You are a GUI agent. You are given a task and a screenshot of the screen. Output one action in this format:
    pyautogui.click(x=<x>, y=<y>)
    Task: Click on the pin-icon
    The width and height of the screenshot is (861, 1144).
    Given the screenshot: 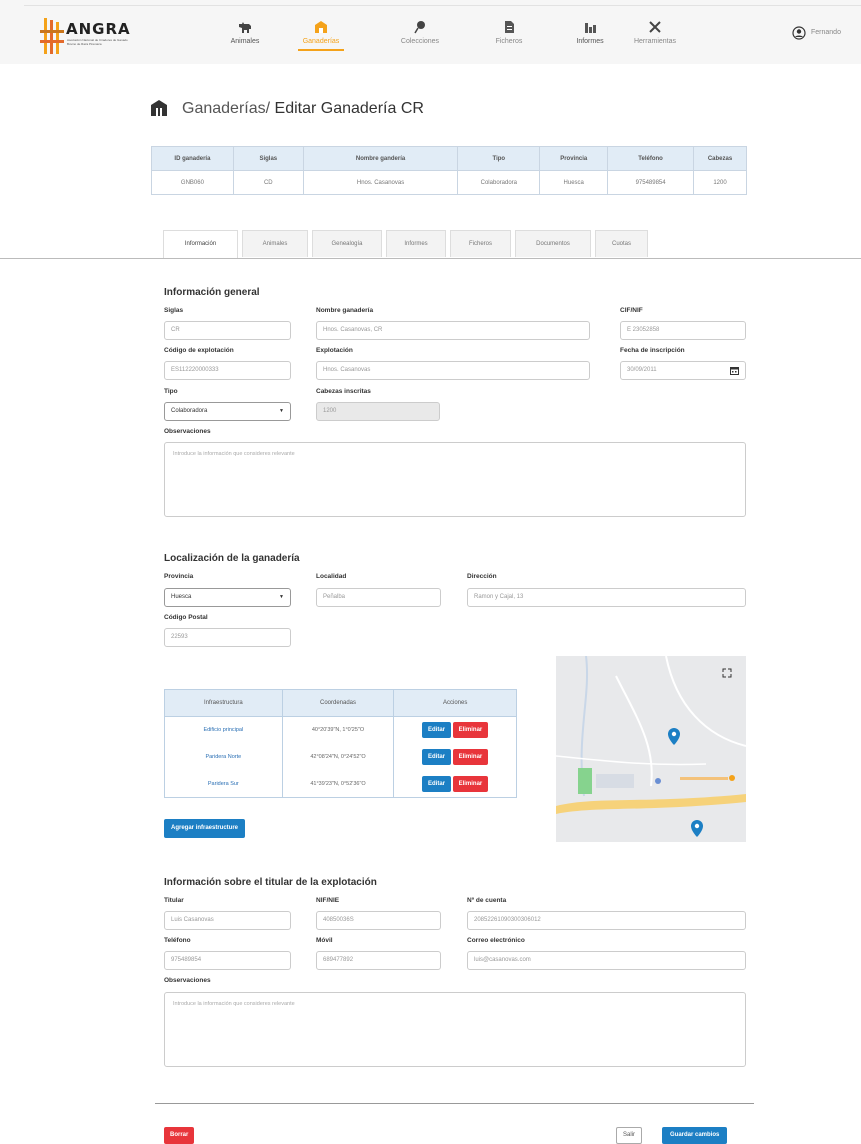 What is the action you would take?
    pyautogui.click(x=419, y=27)
    